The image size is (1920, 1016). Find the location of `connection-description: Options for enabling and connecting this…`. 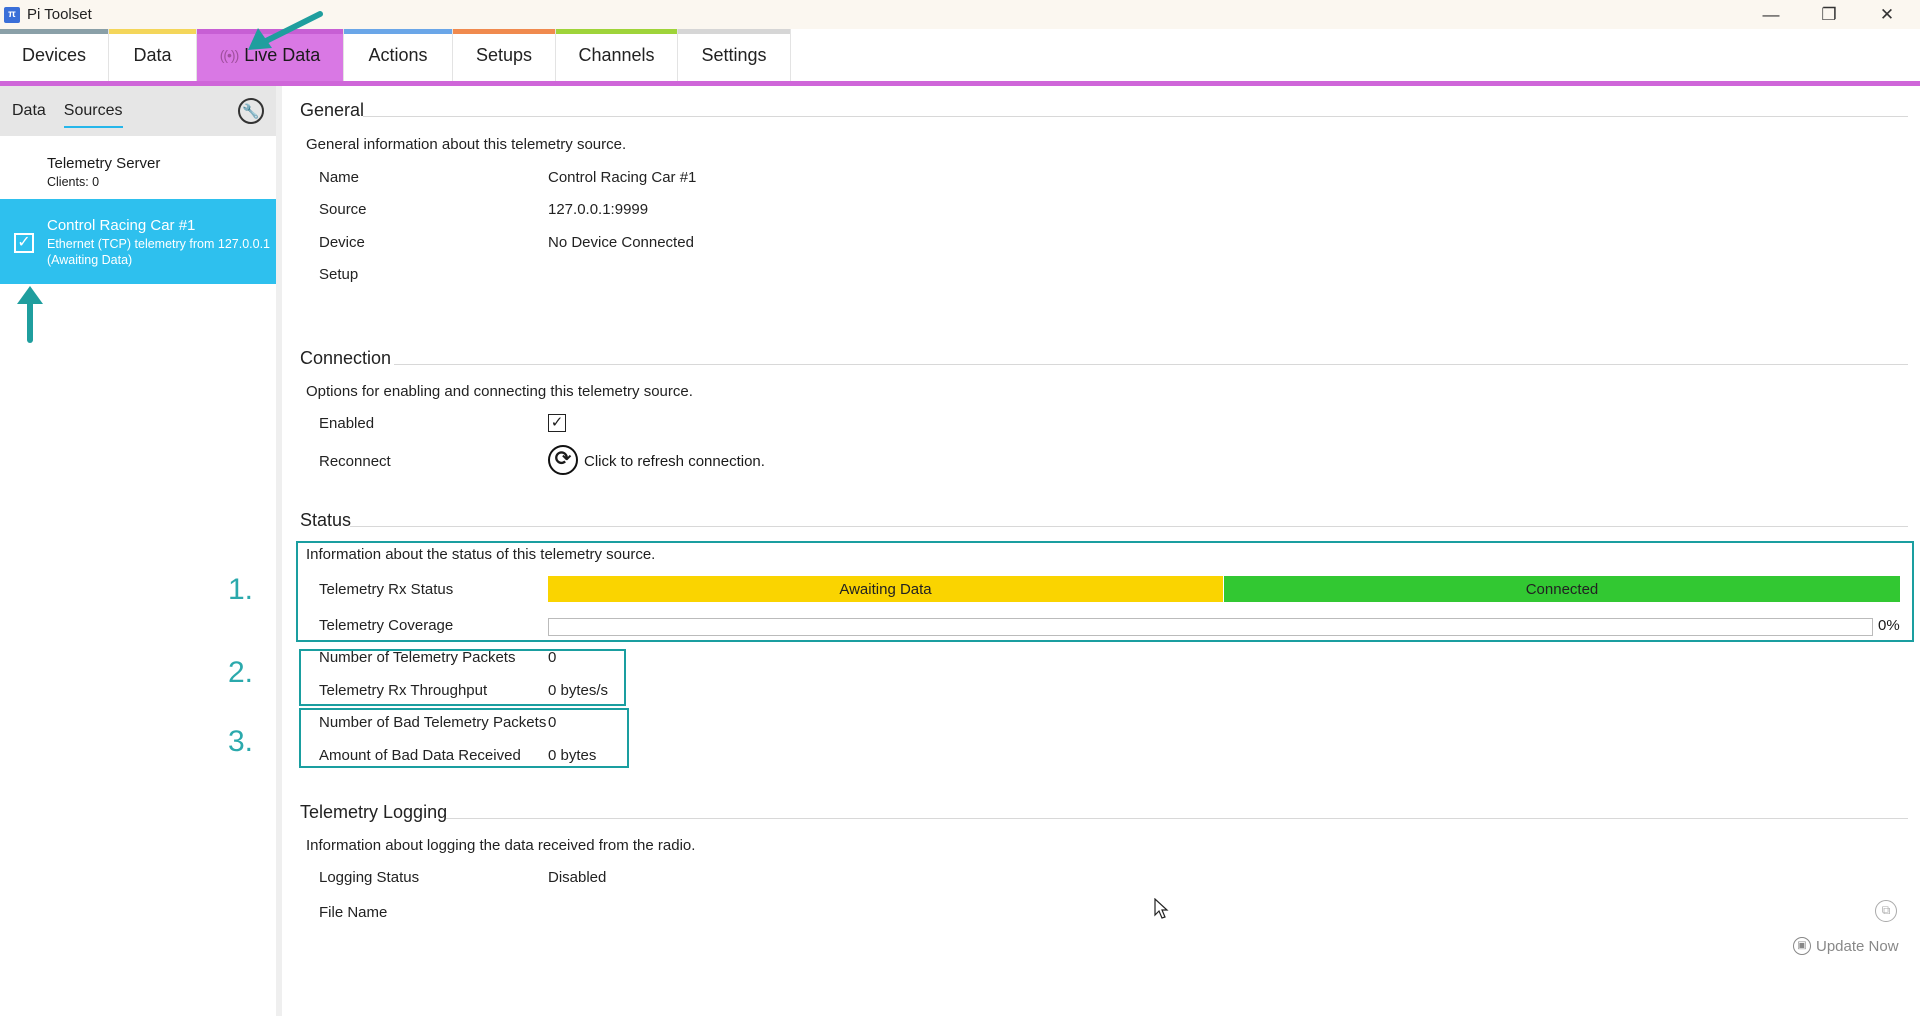

connection-description: Options for enabling and connecting this… is located at coordinates (499, 391).